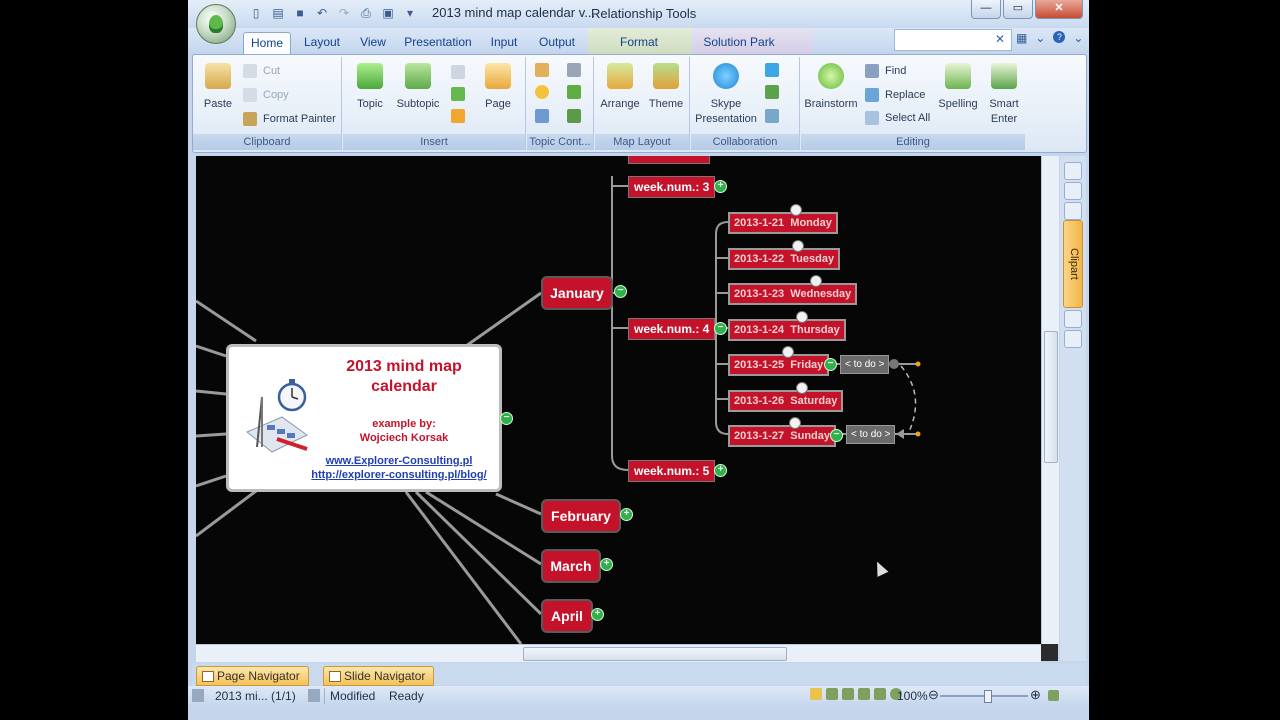 This screenshot has width=1280, height=720. Describe the element at coordinates (655, 654) in the screenshot. I see `horizontal-scroll-thumb` at that location.